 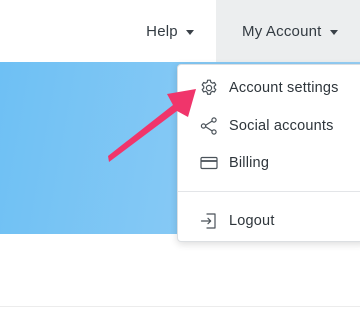 I want to click on menu-item-label: Logout, so click(x=252, y=221).